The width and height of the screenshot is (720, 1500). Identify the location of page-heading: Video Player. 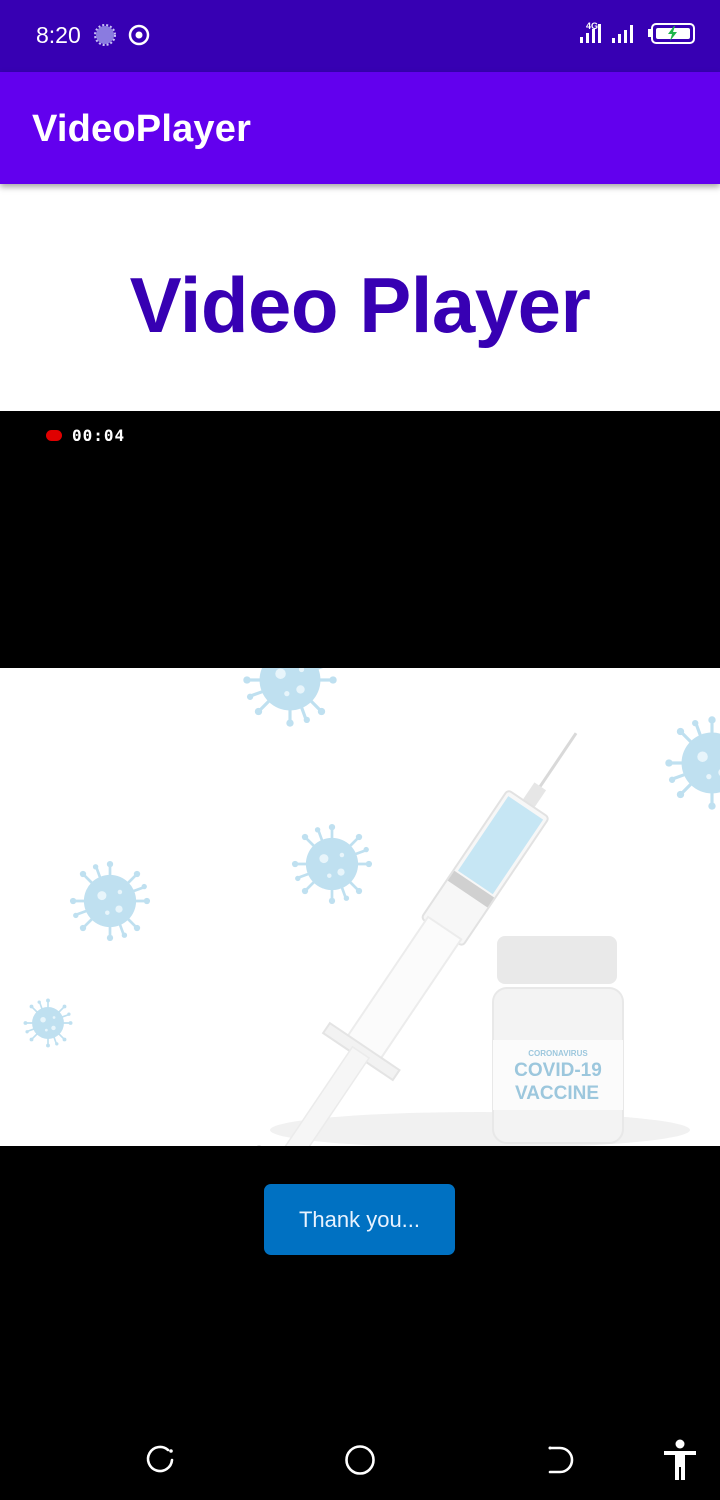
(360, 305).